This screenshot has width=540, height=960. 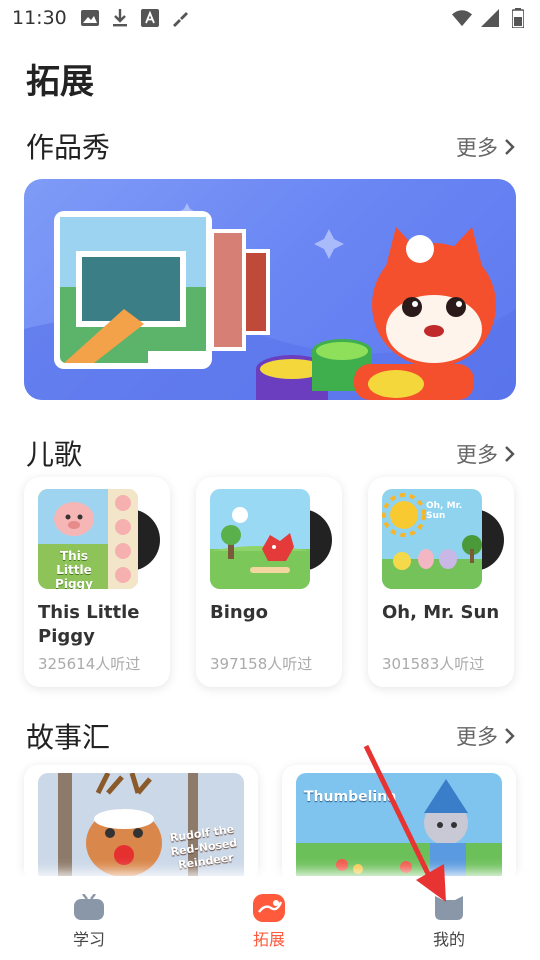 I want to click on songs-more-link: 更多, so click(x=486, y=454).